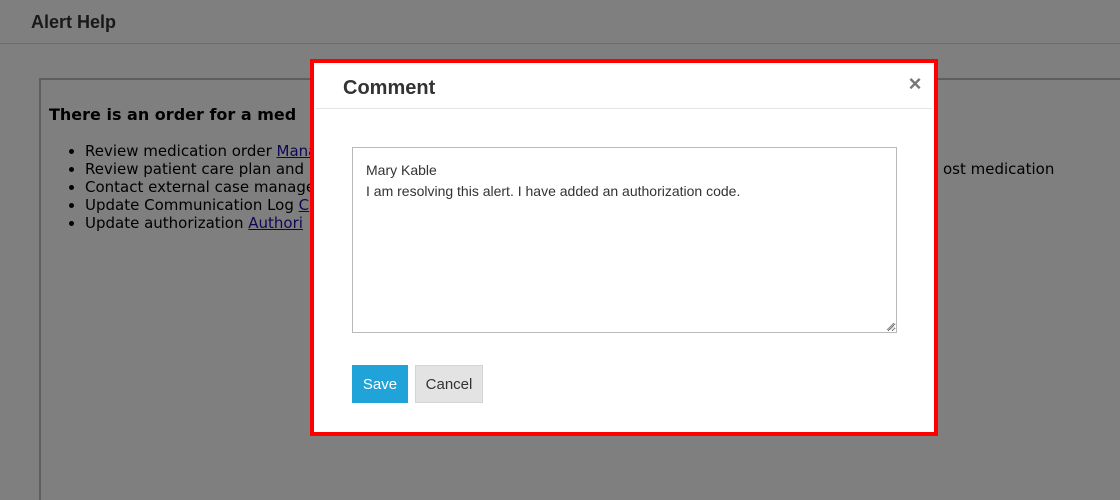  Describe the element at coordinates (890, 326) in the screenshot. I see `resize-grip-icon` at that location.